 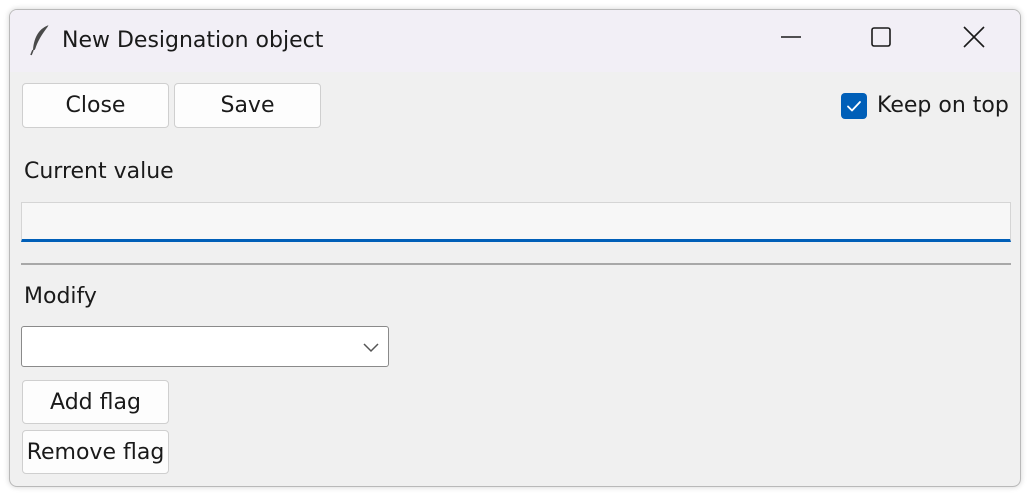 I want to click on modify-label: Modify, so click(x=60, y=296).